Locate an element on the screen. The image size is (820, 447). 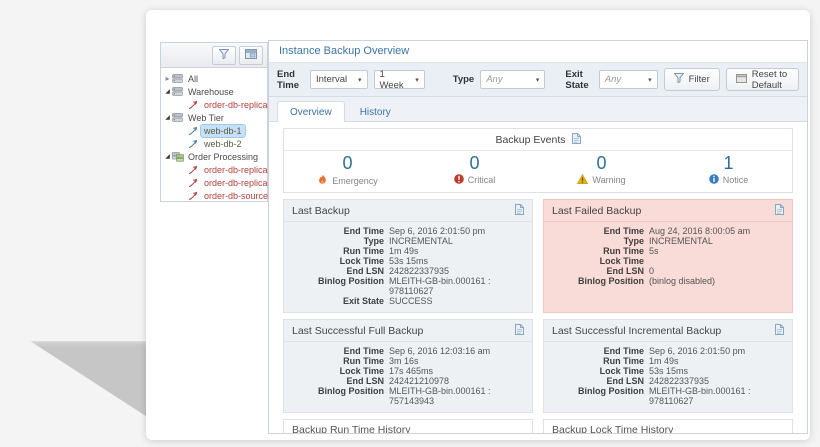
filter-button: Filter is located at coordinates (691, 79).